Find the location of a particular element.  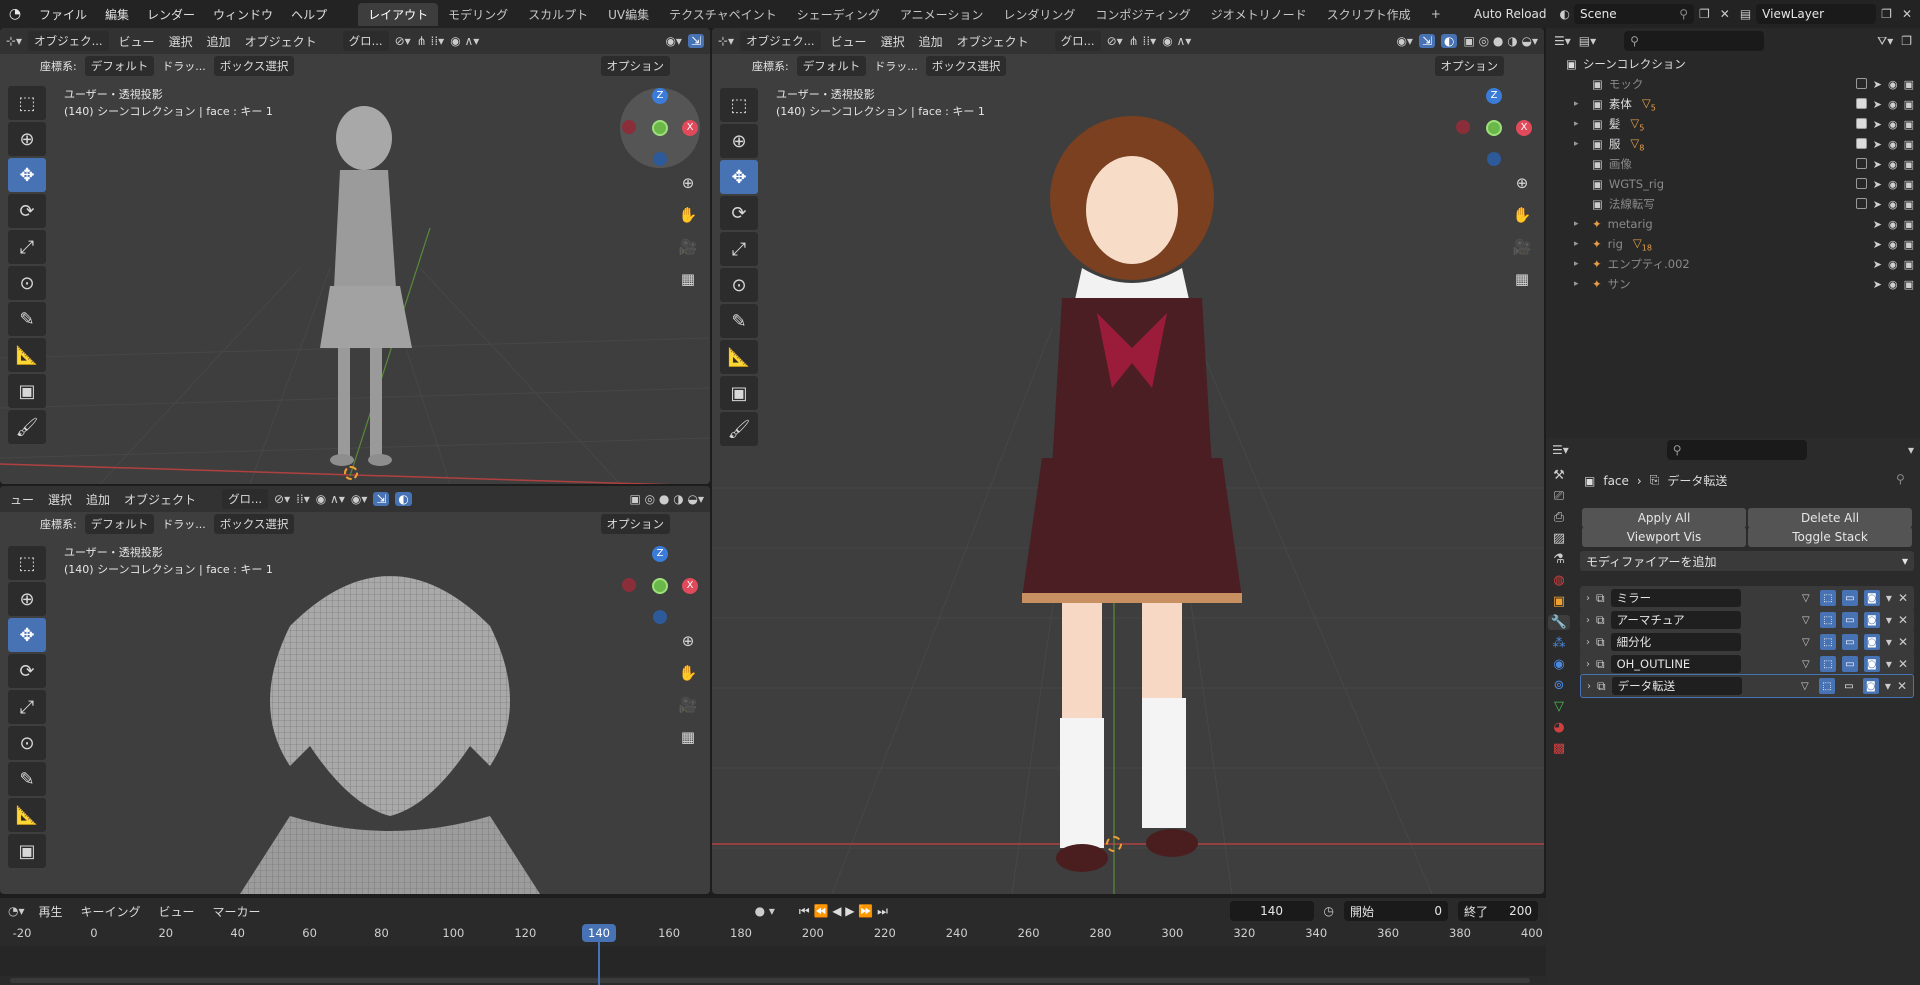

menu-render: レンダー is located at coordinates (171, 14).